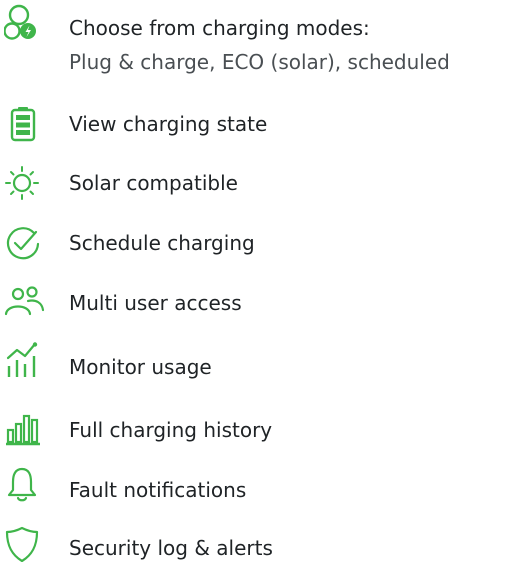 The width and height of the screenshot is (518, 565). What do you see at coordinates (219, 28) in the screenshot?
I see `feature-label: Choose from charging modes:` at bounding box center [219, 28].